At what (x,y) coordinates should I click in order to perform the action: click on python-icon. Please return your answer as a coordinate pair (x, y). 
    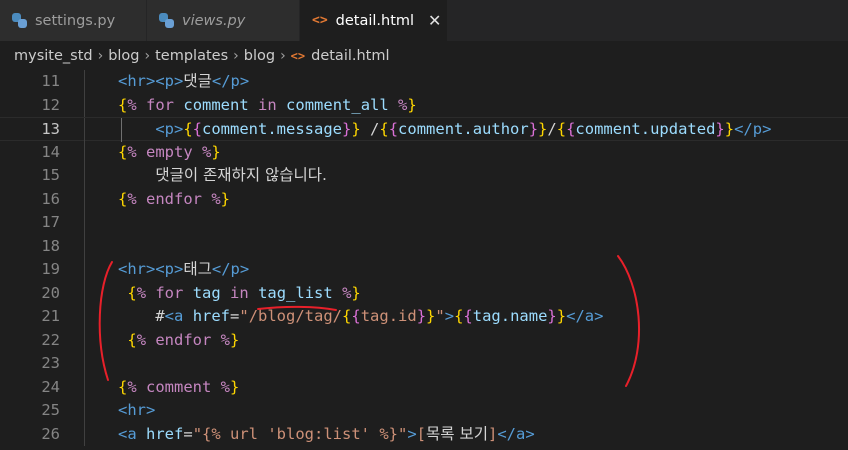
    Looking at the image, I should click on (166, 20).